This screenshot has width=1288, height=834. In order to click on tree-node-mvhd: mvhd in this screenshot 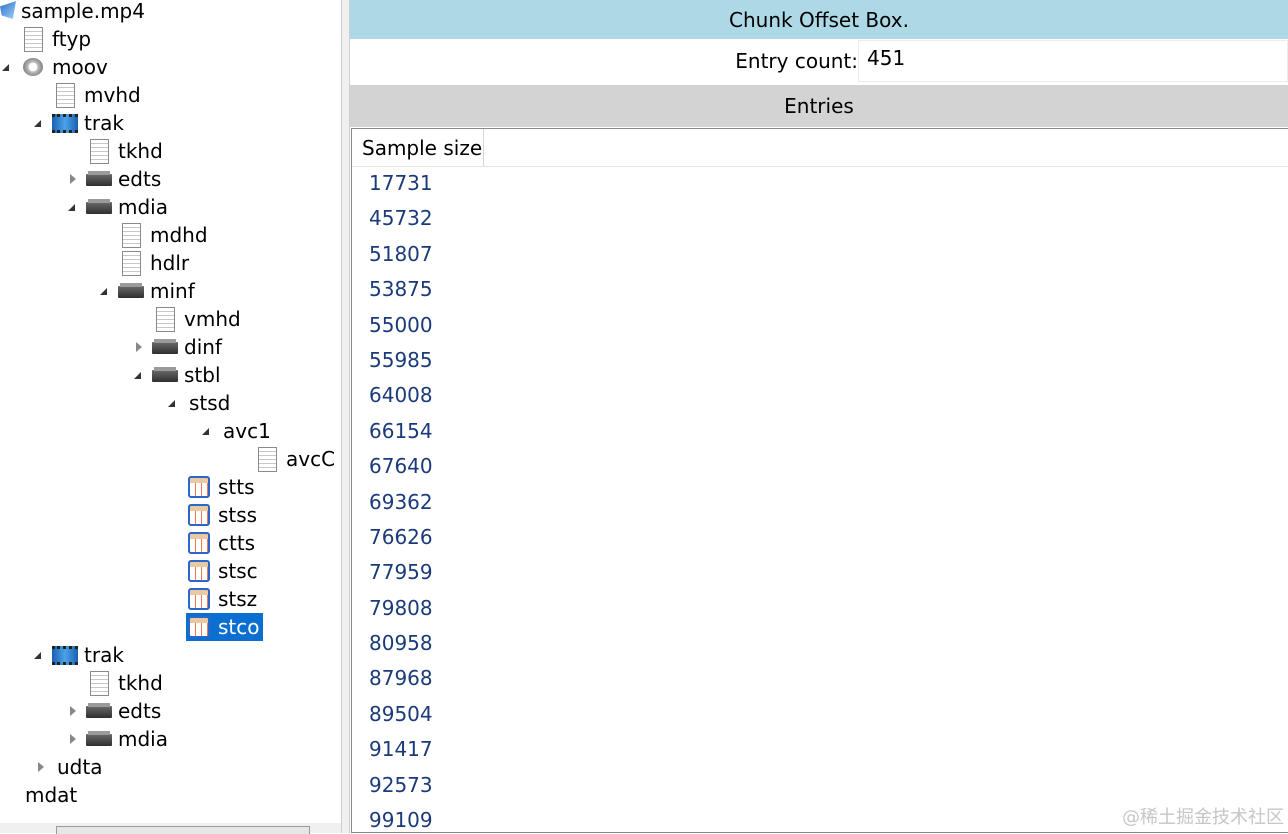, I will do `click(98, 95)`.